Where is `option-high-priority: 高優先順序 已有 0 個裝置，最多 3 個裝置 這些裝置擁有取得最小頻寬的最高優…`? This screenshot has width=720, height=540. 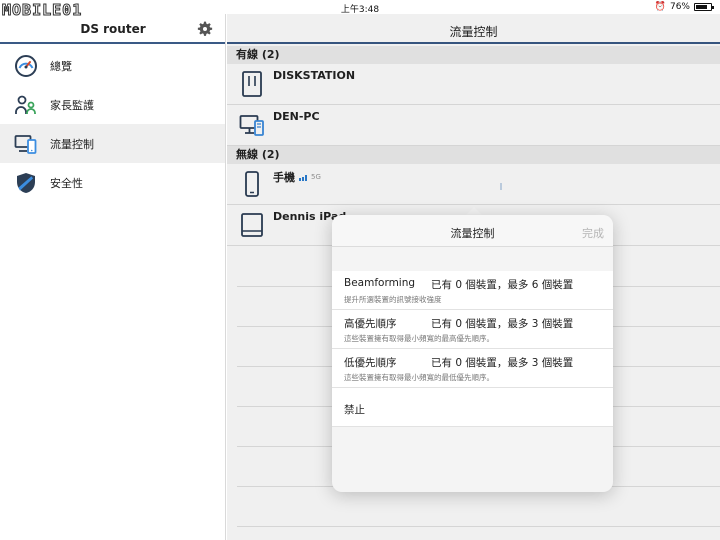
option-high-priority: 高優先順序 已有 0 個裝置，最多 3 個裝置 這些裝置擁有取得最小頻寬的最高優… is located at coordinates (472, 329).